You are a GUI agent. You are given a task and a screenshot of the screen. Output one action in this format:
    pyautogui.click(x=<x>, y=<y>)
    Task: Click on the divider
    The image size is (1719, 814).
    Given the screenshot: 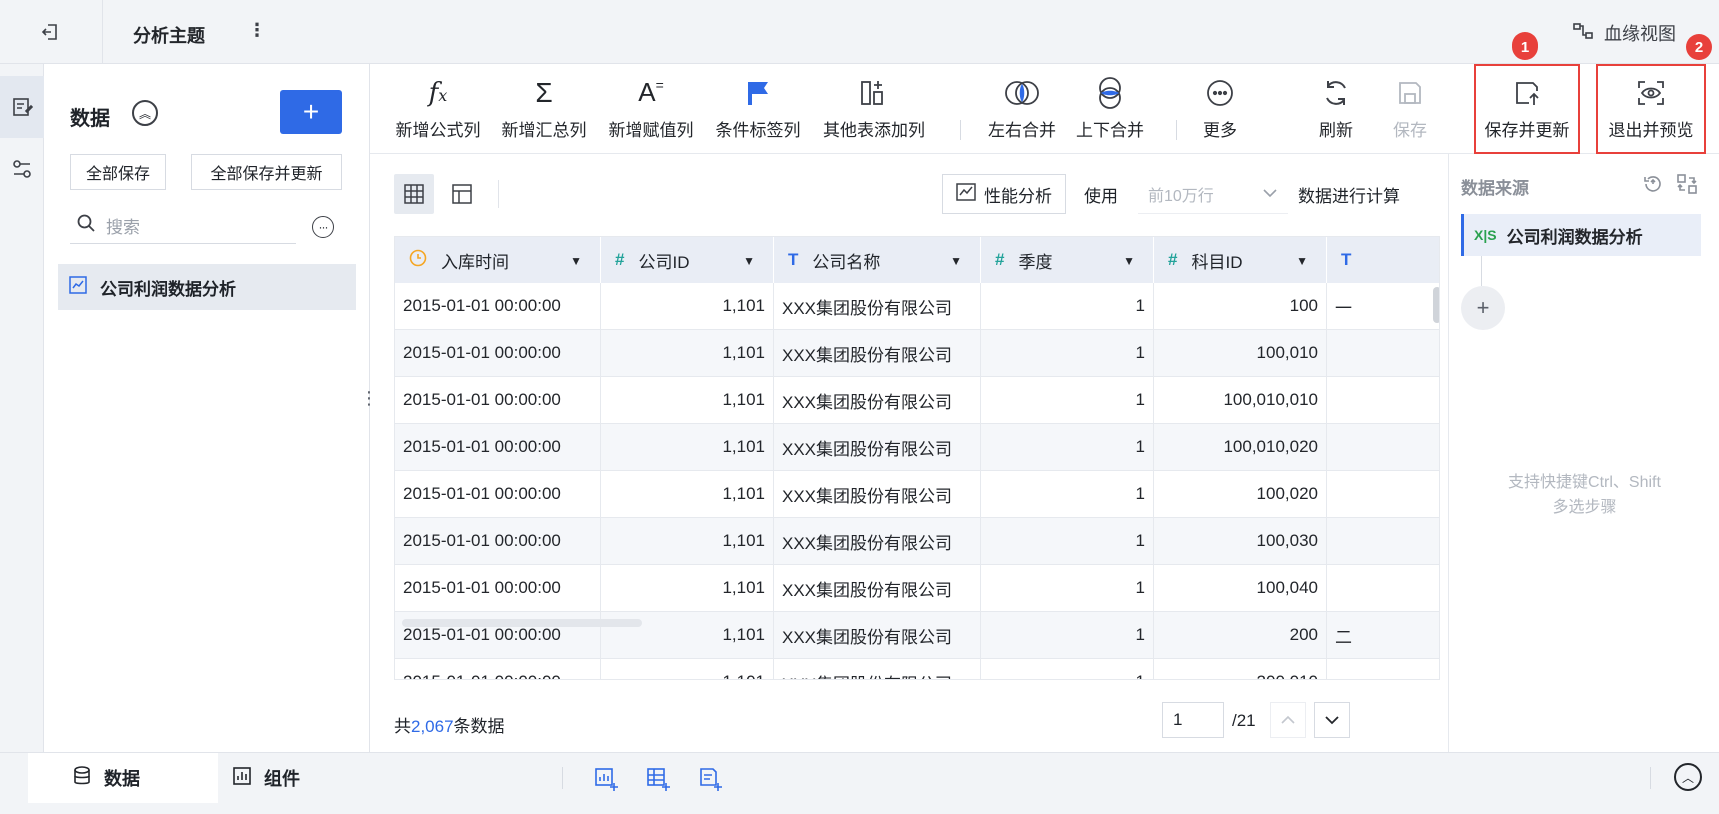 What is the action you would take?
    pyautogui.click(x=562, y=778)
    